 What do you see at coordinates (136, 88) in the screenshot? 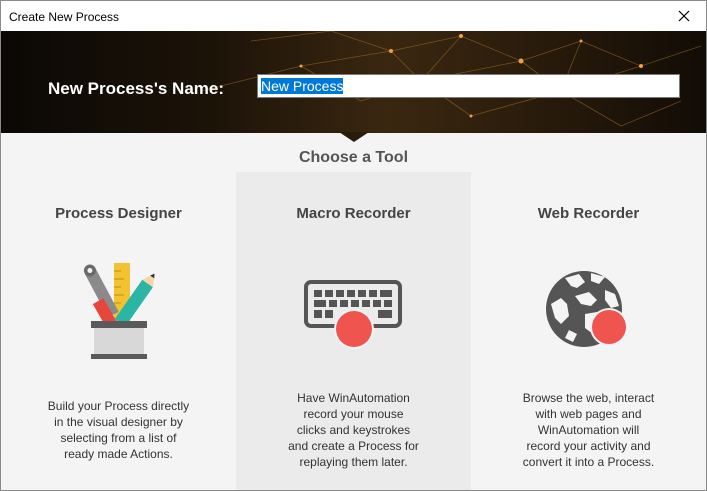
I see `process-name-label: New Process's Name:` at bounding box center [136, 88].